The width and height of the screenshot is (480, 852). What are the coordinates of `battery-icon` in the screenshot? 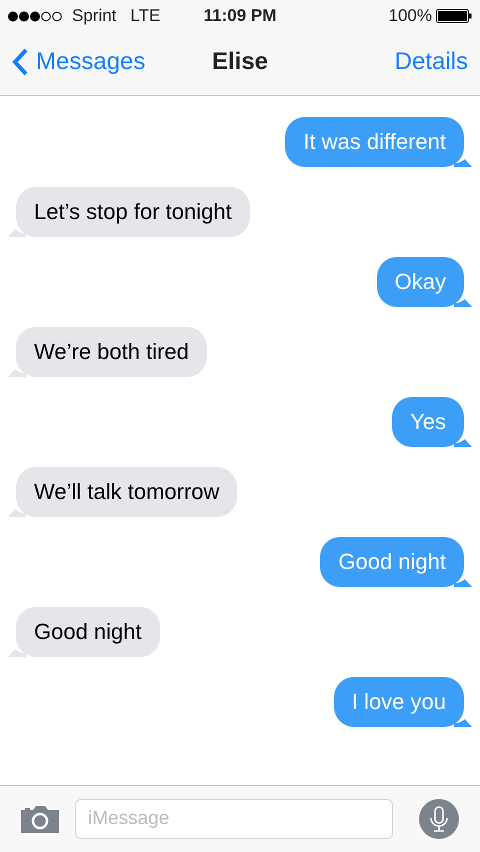 It's located at (454, 16).